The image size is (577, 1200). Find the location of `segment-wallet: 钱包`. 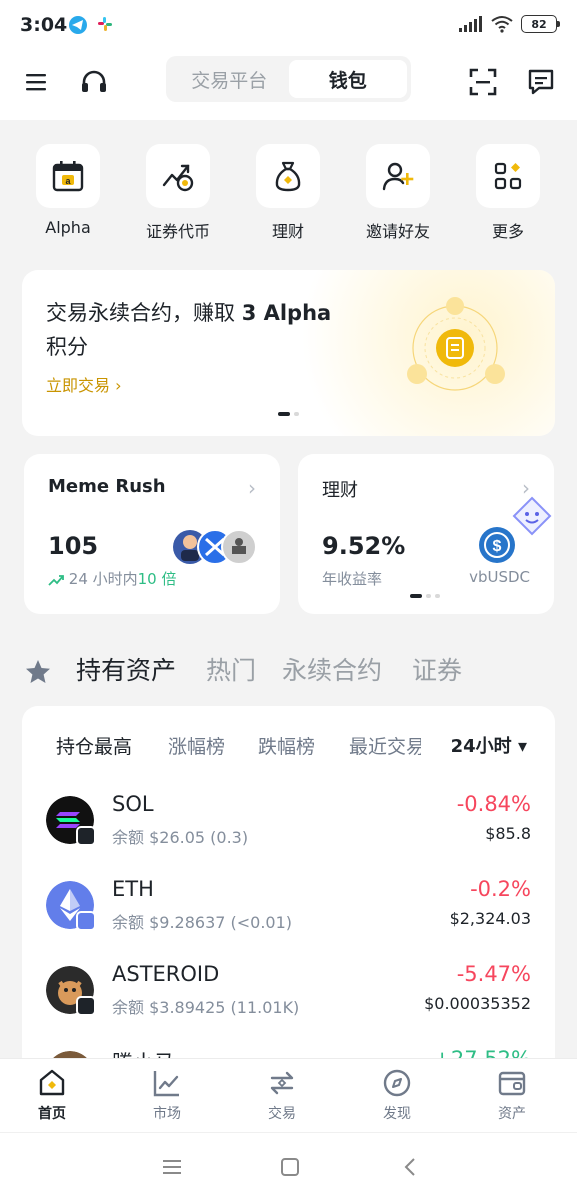

segment-wallet: 钱包 is located at coordinates (347, 79).